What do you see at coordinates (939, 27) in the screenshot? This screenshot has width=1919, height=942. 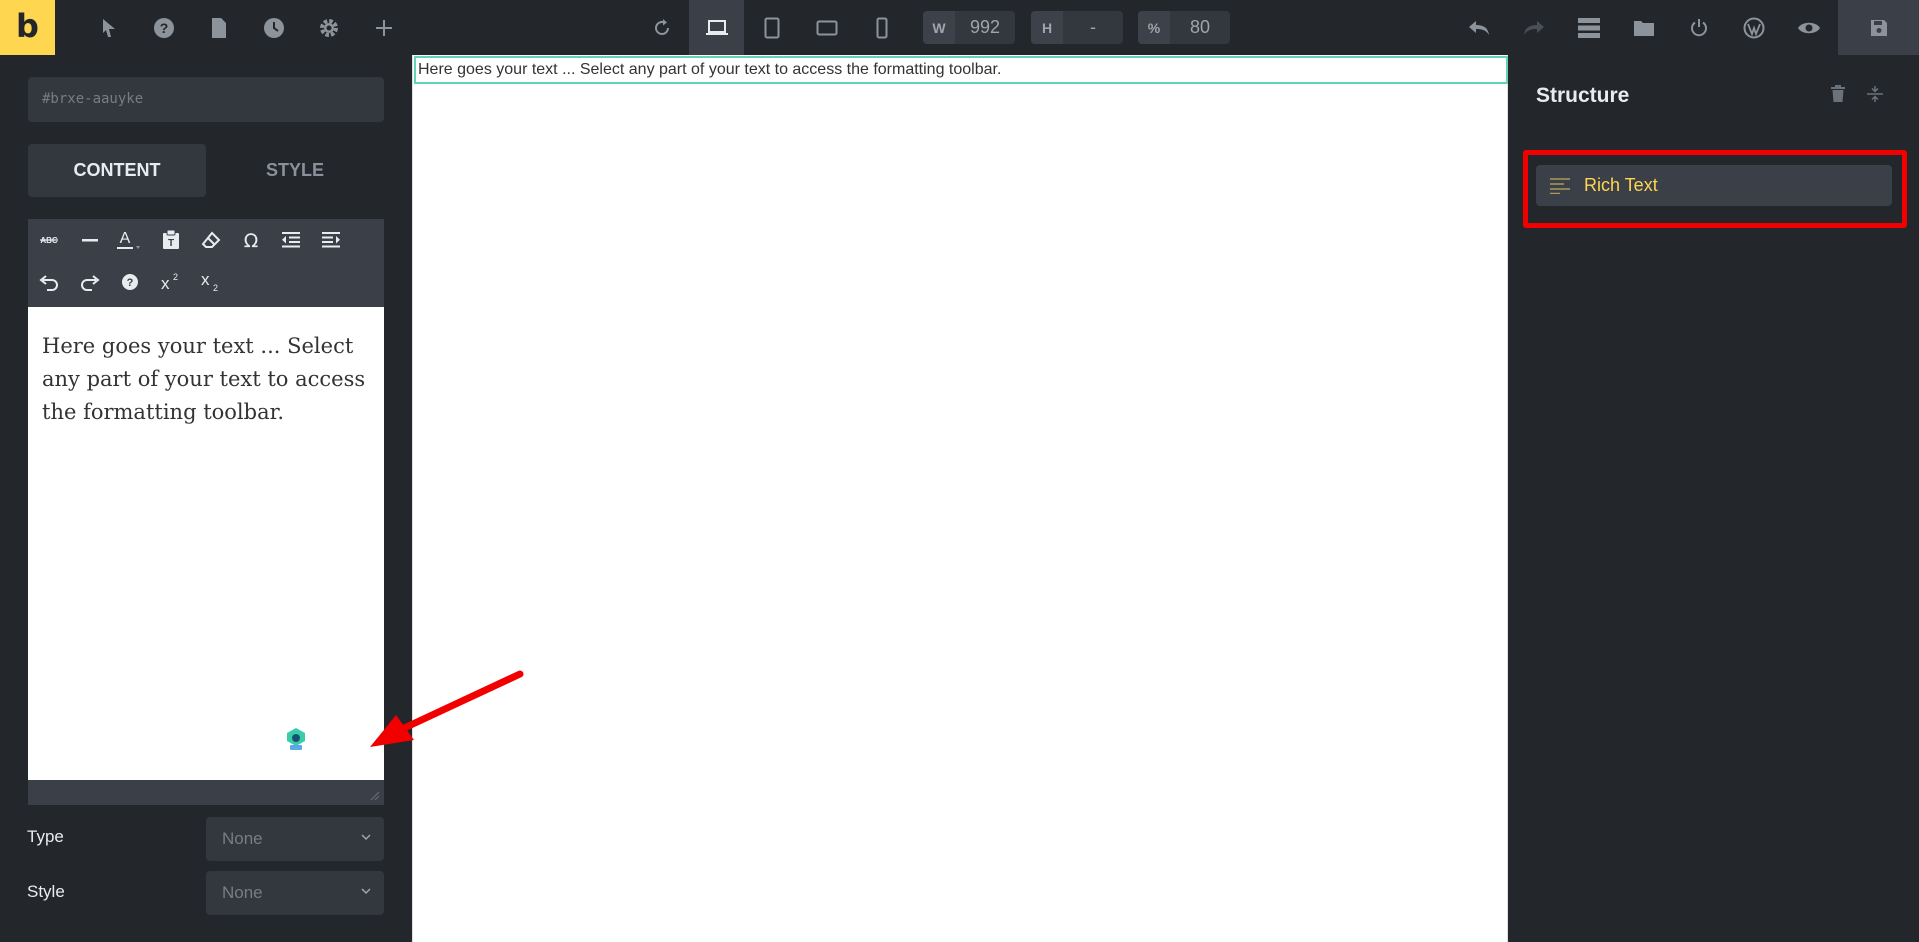 I see `width-label: W` at bounding box center [939, 27].